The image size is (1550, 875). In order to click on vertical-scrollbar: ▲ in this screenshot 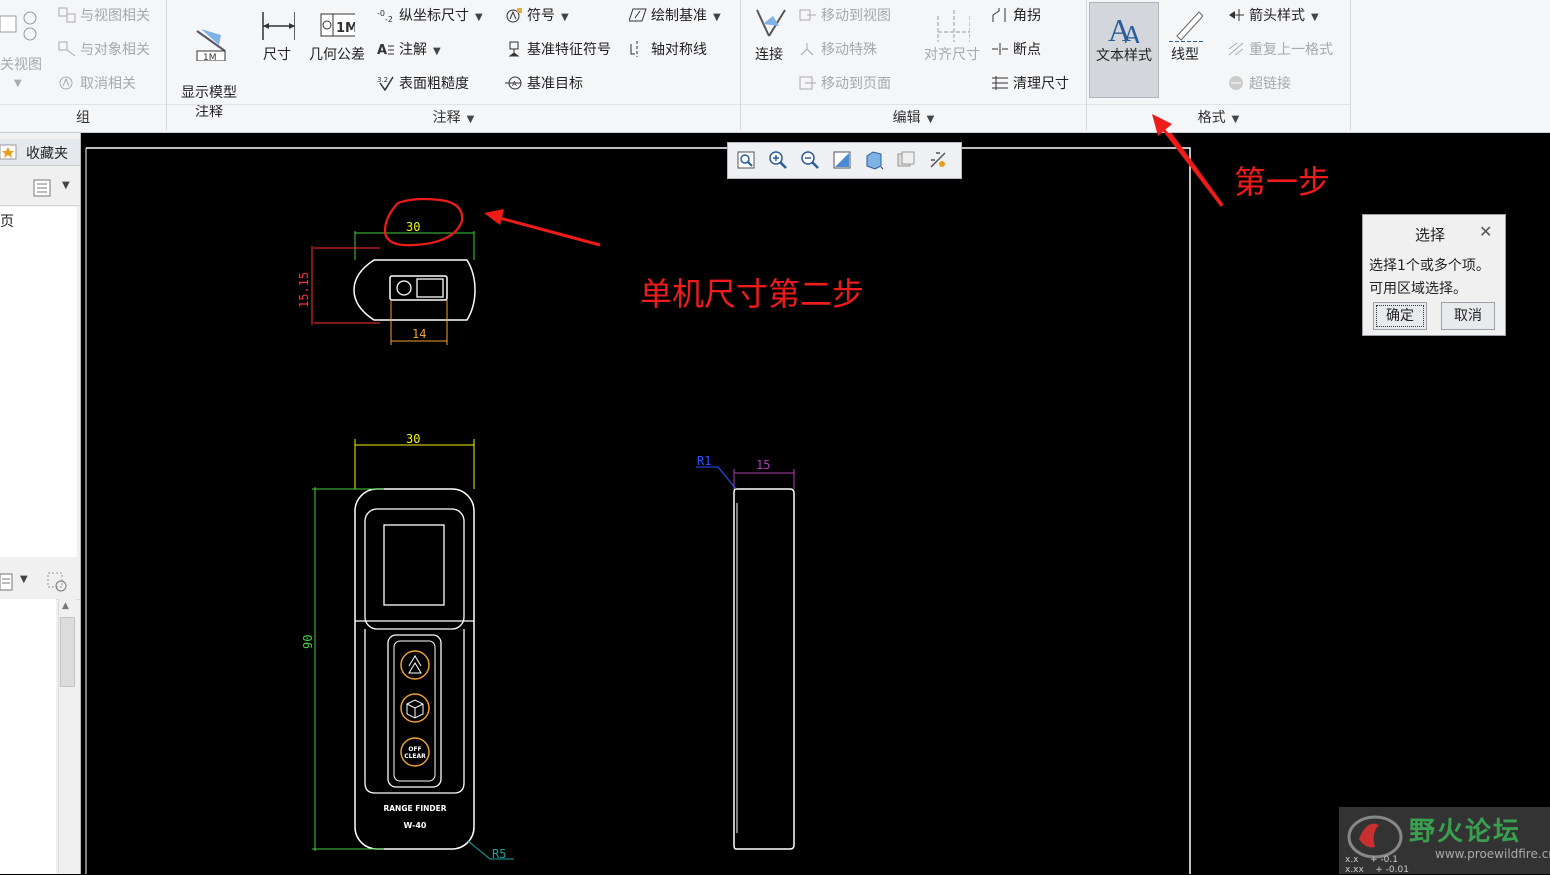, I will do `click(67, 736)`.